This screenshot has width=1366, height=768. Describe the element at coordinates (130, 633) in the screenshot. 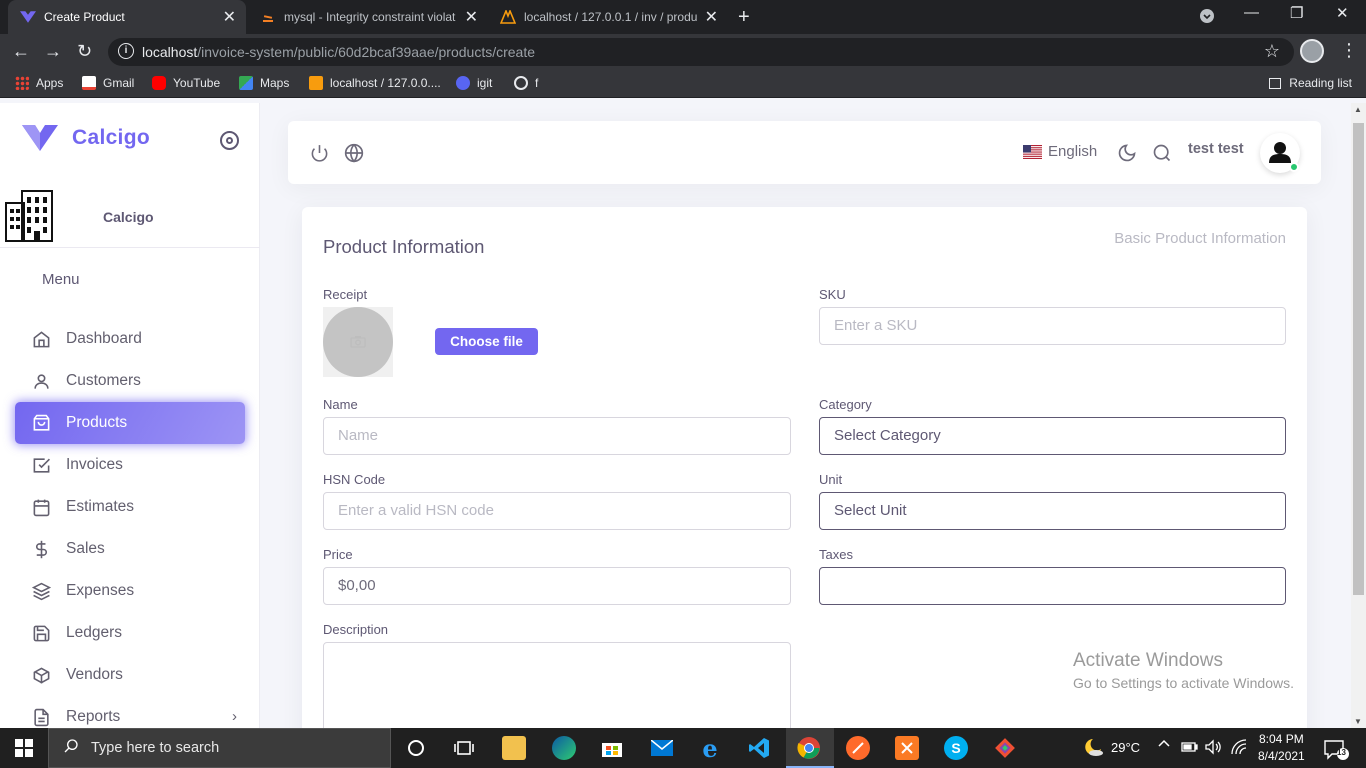

I see `sidebar-item-ledgers: Ledgers` at that location.